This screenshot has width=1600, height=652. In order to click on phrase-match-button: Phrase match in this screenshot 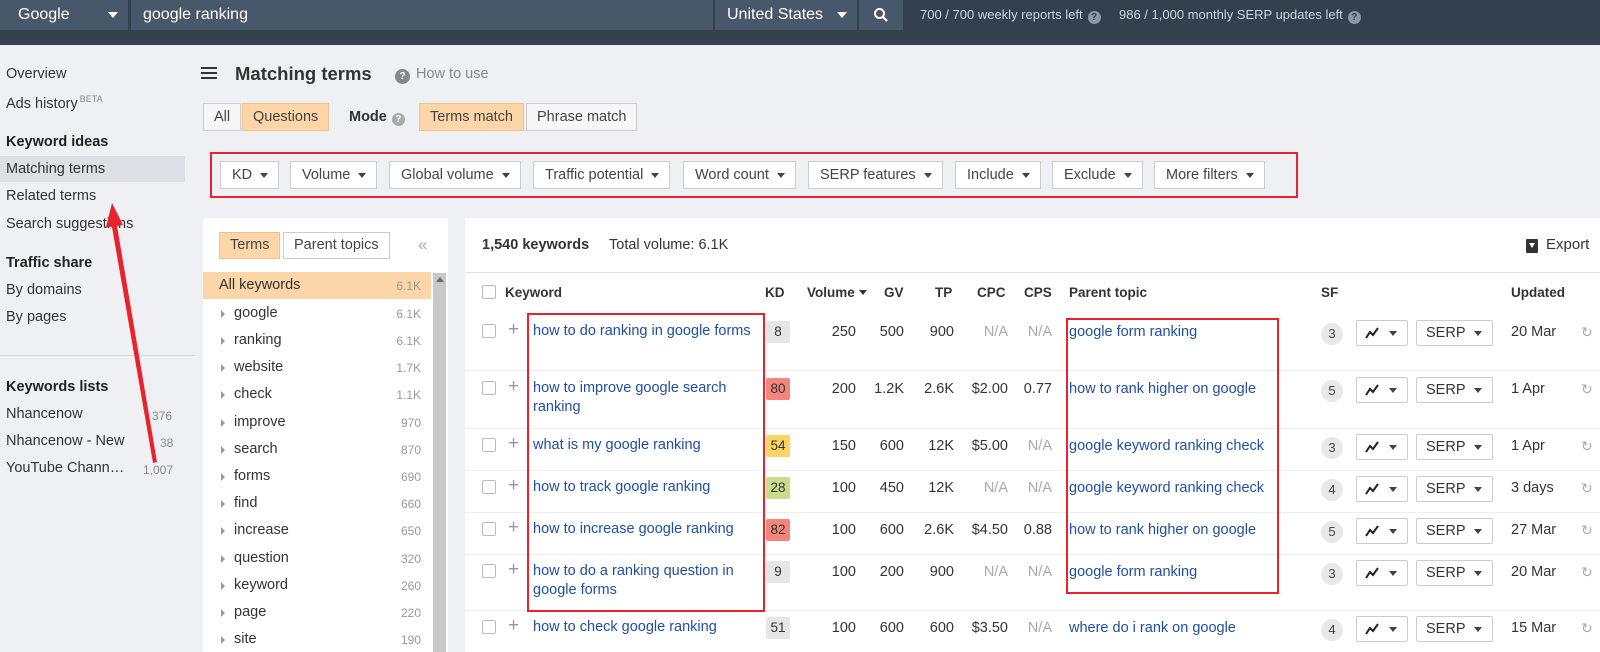, I will do `click(582, 117)`.